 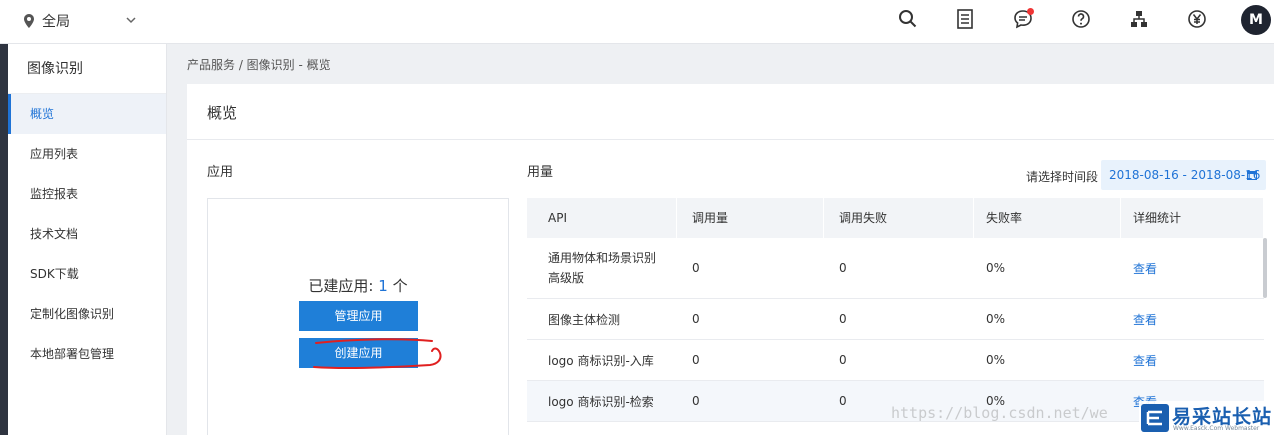 I want to click on location-pin-icon, so click(x=29, y=21).